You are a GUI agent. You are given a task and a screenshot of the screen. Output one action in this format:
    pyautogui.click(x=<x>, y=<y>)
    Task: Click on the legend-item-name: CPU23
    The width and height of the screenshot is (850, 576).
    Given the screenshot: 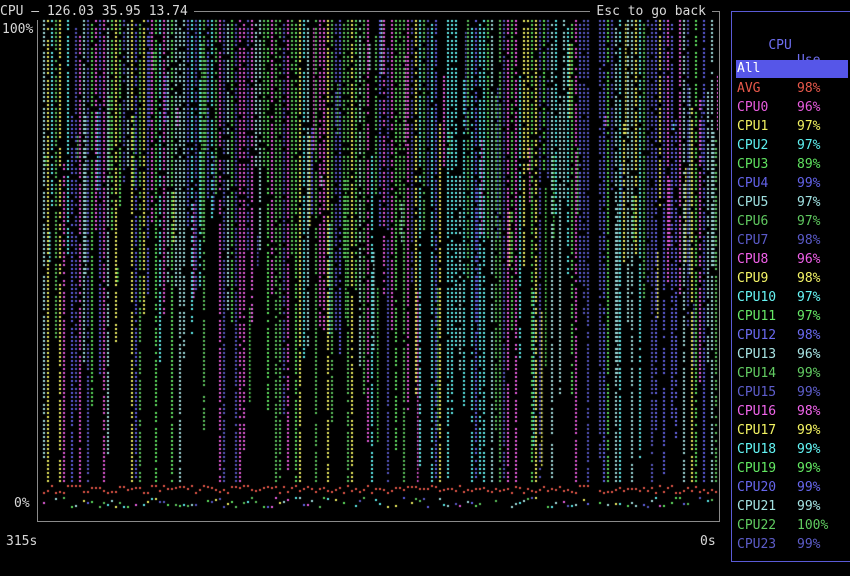 What is the action you would take?
    pyautogui.click(x=757, y=544)
    